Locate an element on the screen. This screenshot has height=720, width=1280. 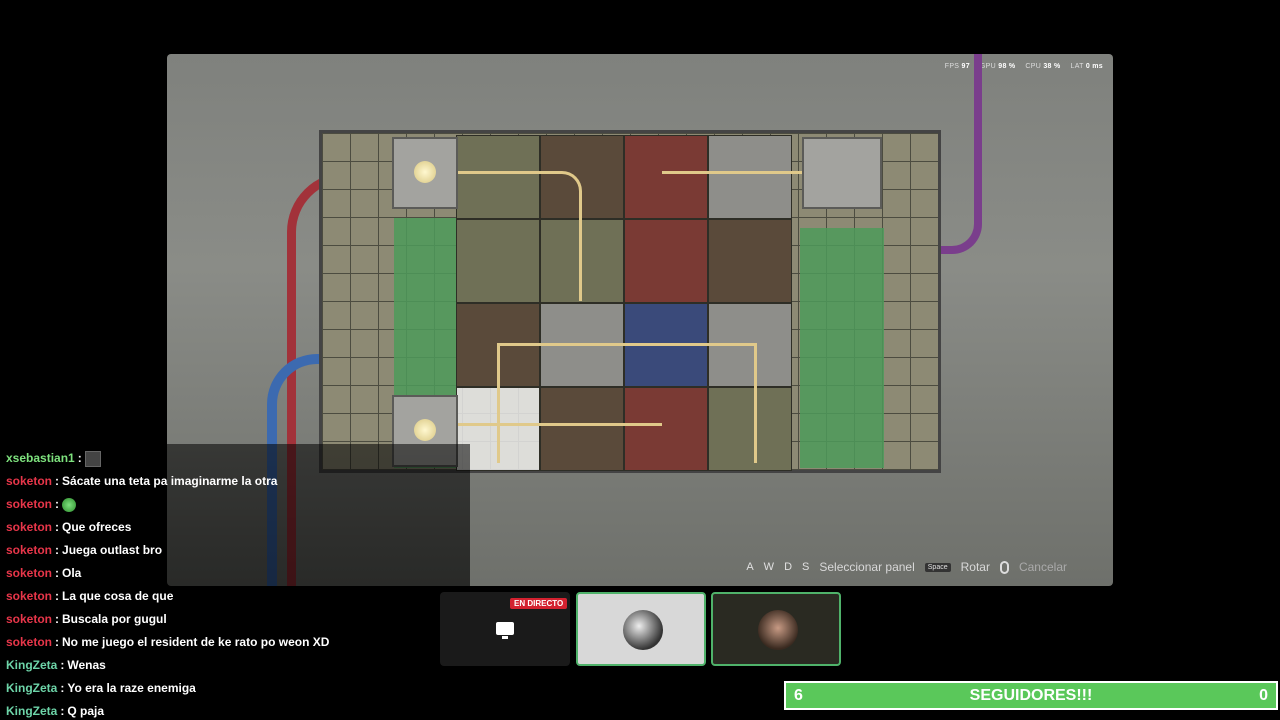
select-panel-label: Seleccionar panel is located at coordinates (867, 567).